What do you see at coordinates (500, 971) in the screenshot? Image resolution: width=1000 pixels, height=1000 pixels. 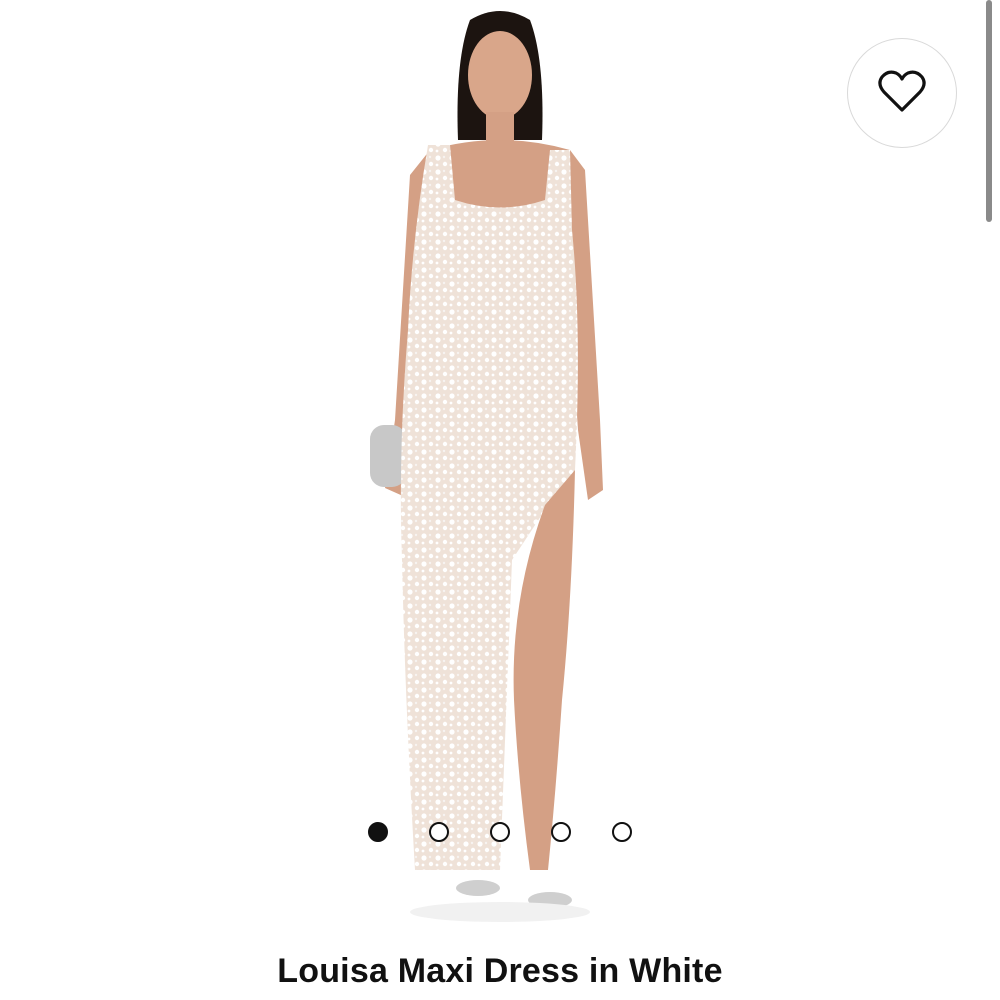 I see `product-title: Louisa Maxi Dress in White` at bounding box center [500, 971].